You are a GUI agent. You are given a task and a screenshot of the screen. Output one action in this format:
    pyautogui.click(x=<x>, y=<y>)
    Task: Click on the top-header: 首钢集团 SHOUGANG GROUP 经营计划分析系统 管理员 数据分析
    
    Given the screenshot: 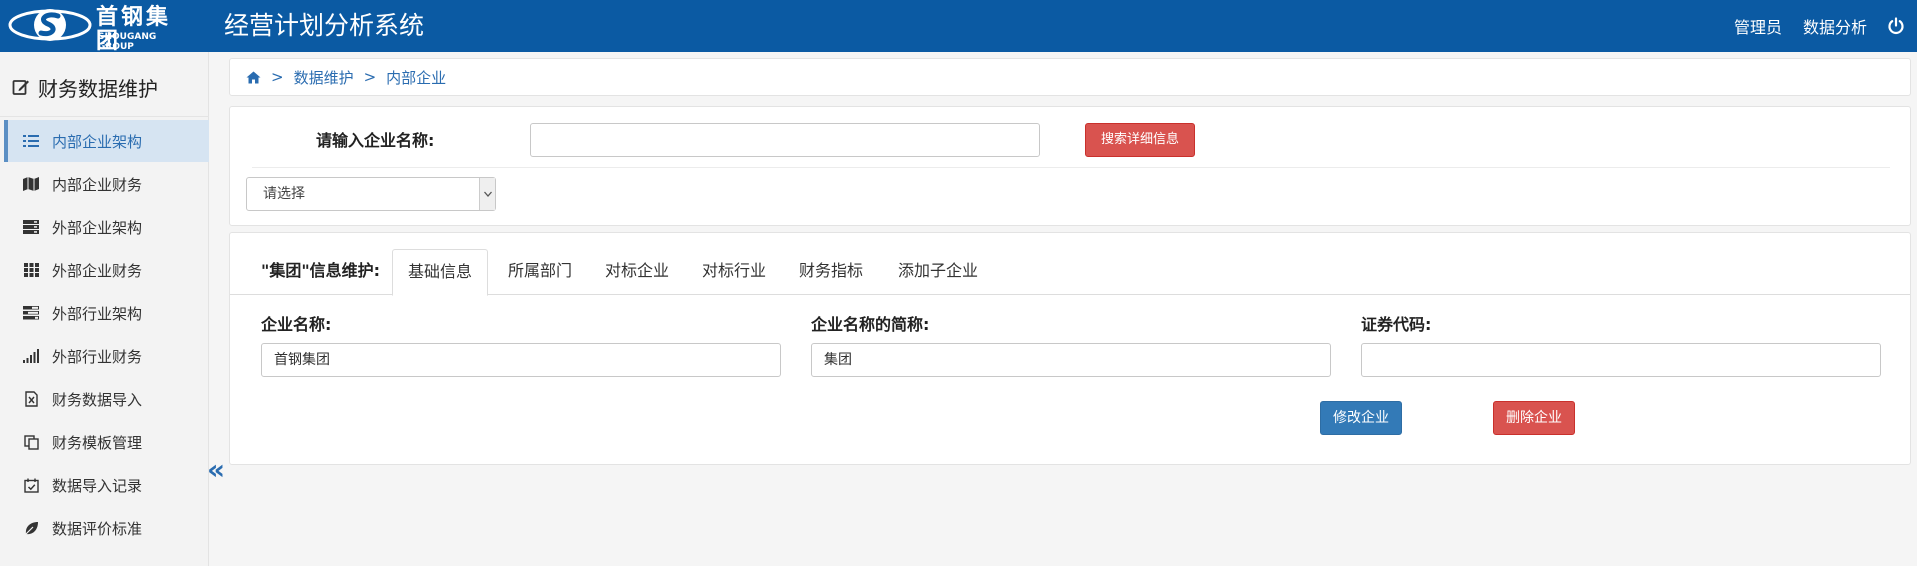 What is the action you would take?
    pyautogui.click(x=958, y=27)
    